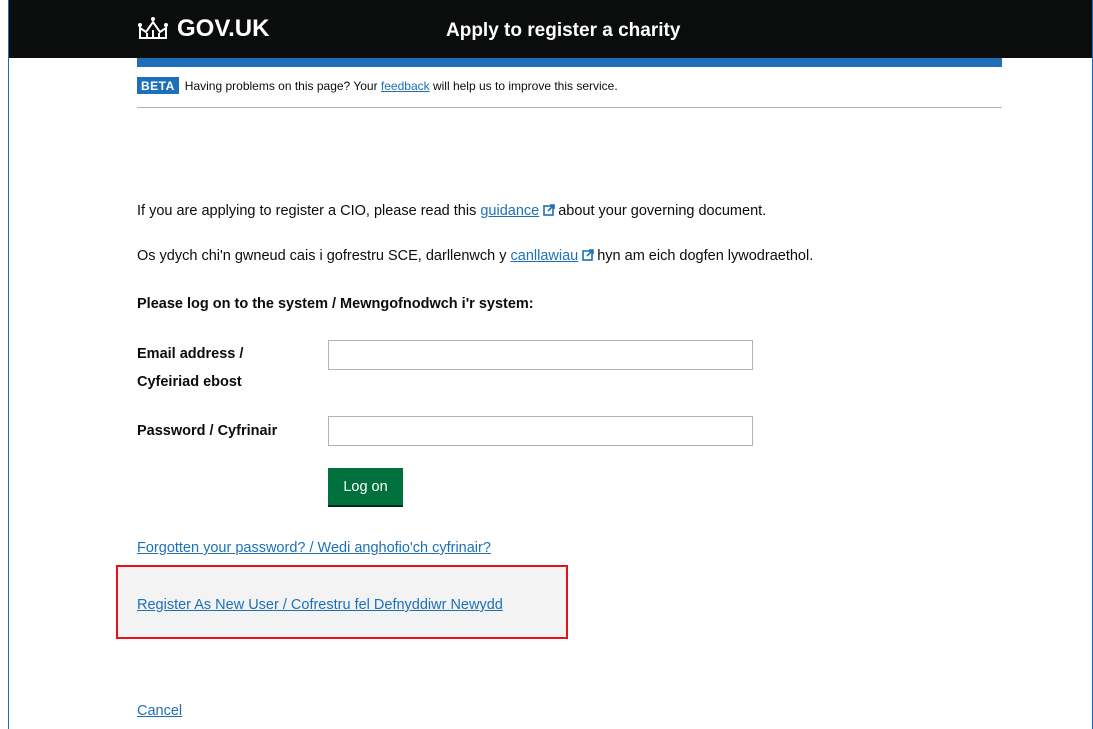  Describe the element at coordinates (189, 382) in the screenshot. I see `email-label-line2: Cyfeiriad ebost` at that location.